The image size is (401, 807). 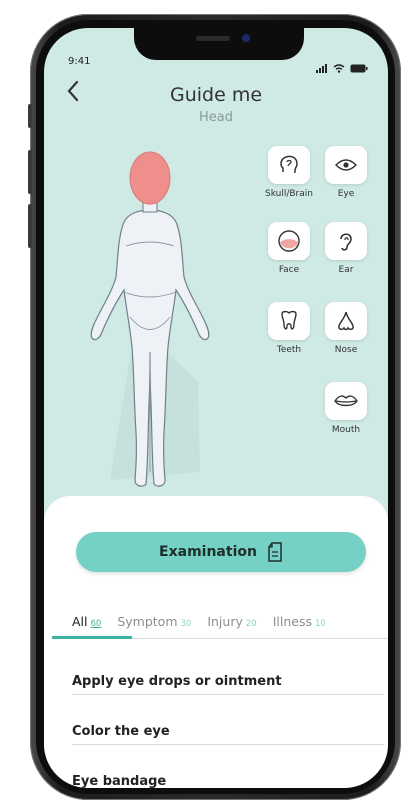 I want to click on mouth-button, so click(x=346, y=401).